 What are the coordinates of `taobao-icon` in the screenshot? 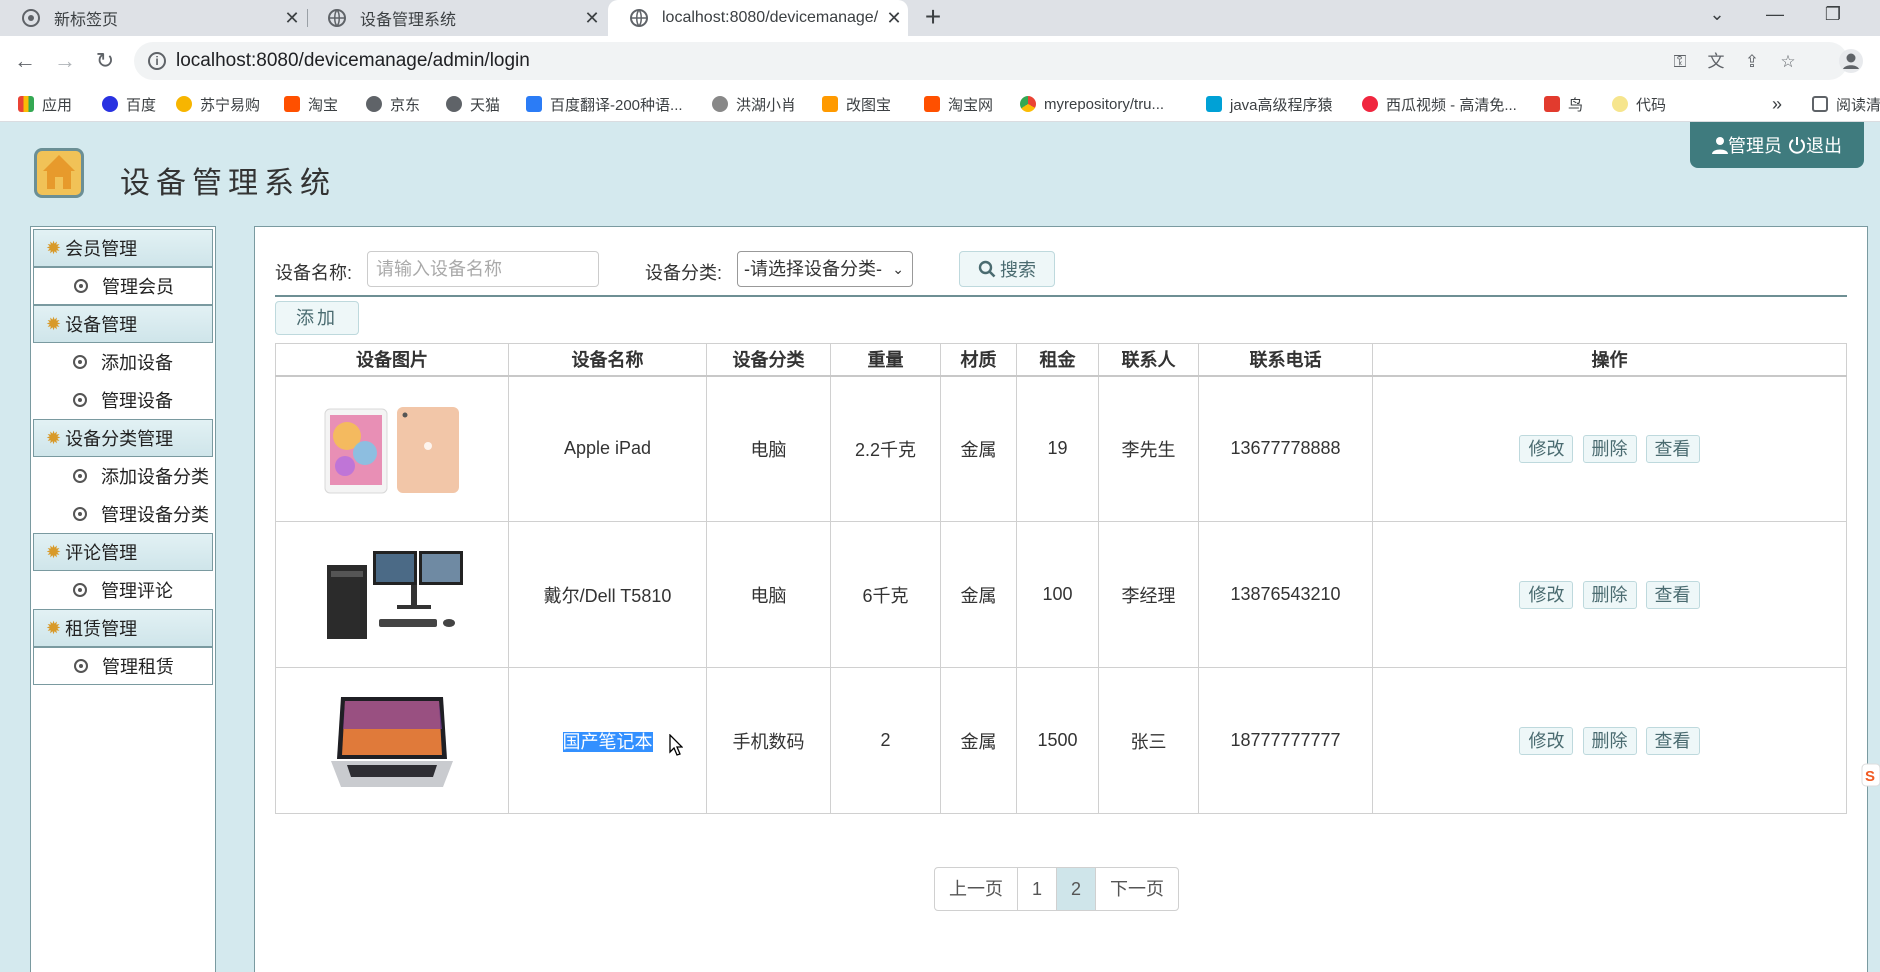 It's located at (292, 104).